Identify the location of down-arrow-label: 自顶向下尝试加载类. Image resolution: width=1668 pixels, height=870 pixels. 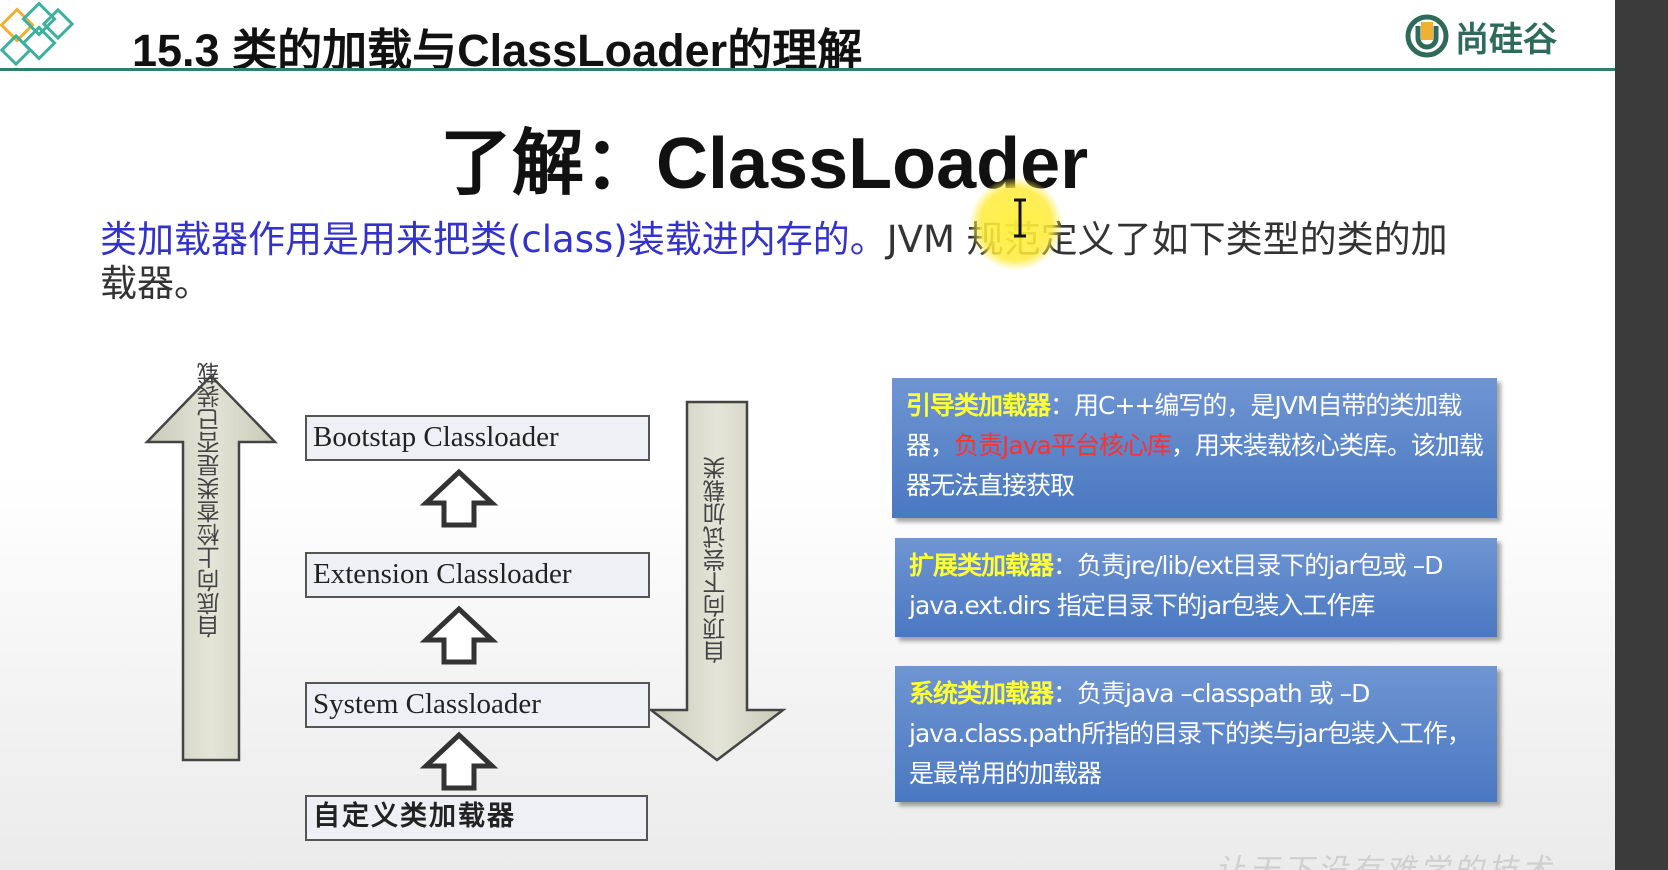
(717, 559).